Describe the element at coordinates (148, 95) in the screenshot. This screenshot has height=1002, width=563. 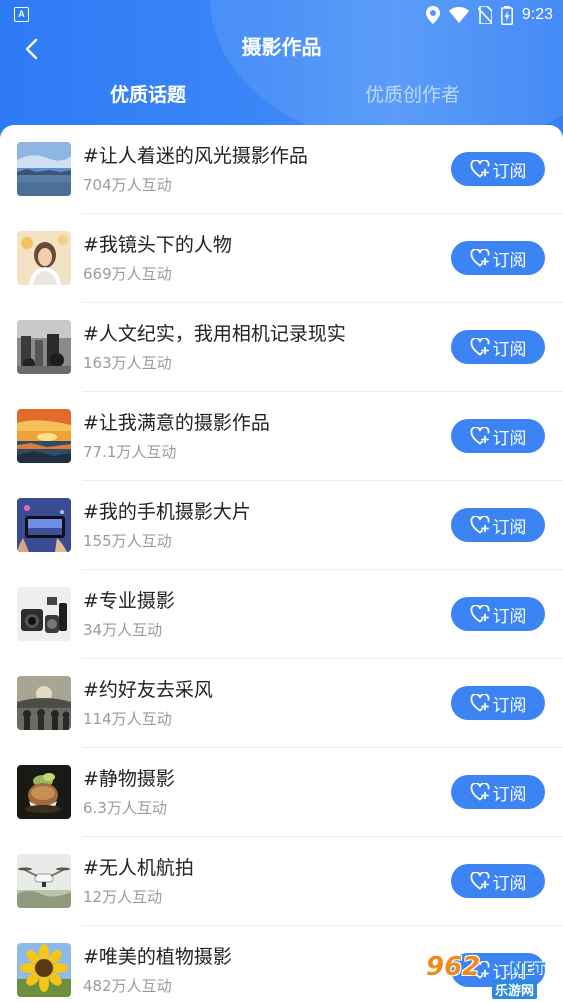
I see `tab-quality-topics: 优质话题` at that location.